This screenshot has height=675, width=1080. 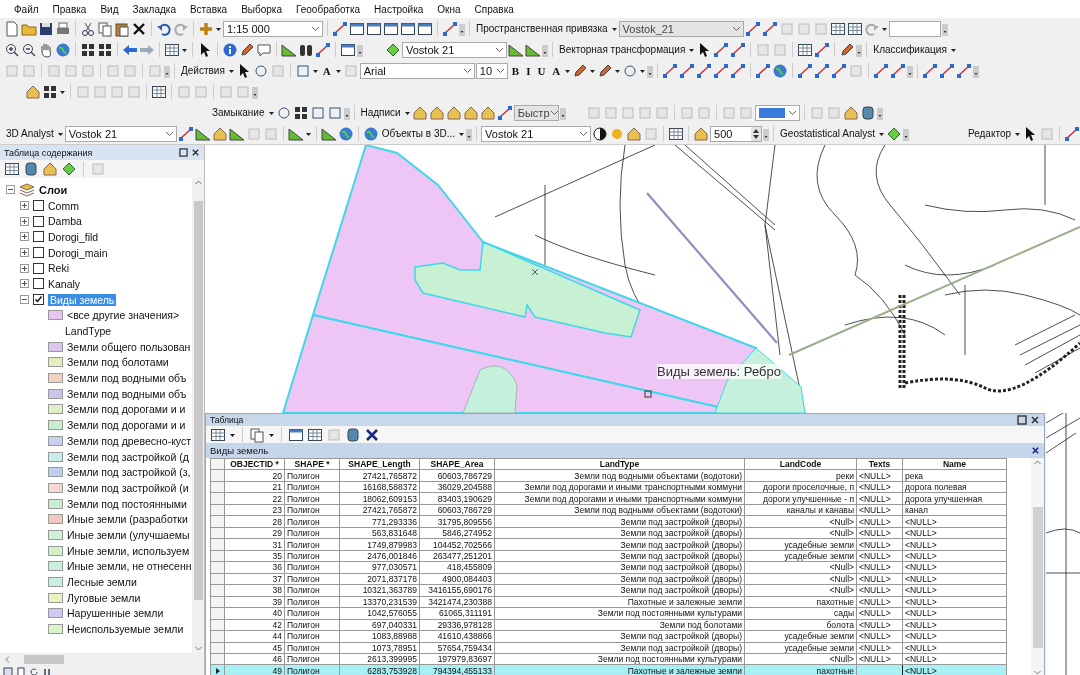 I want to click on pause-icon, so click(x=47, y=671).